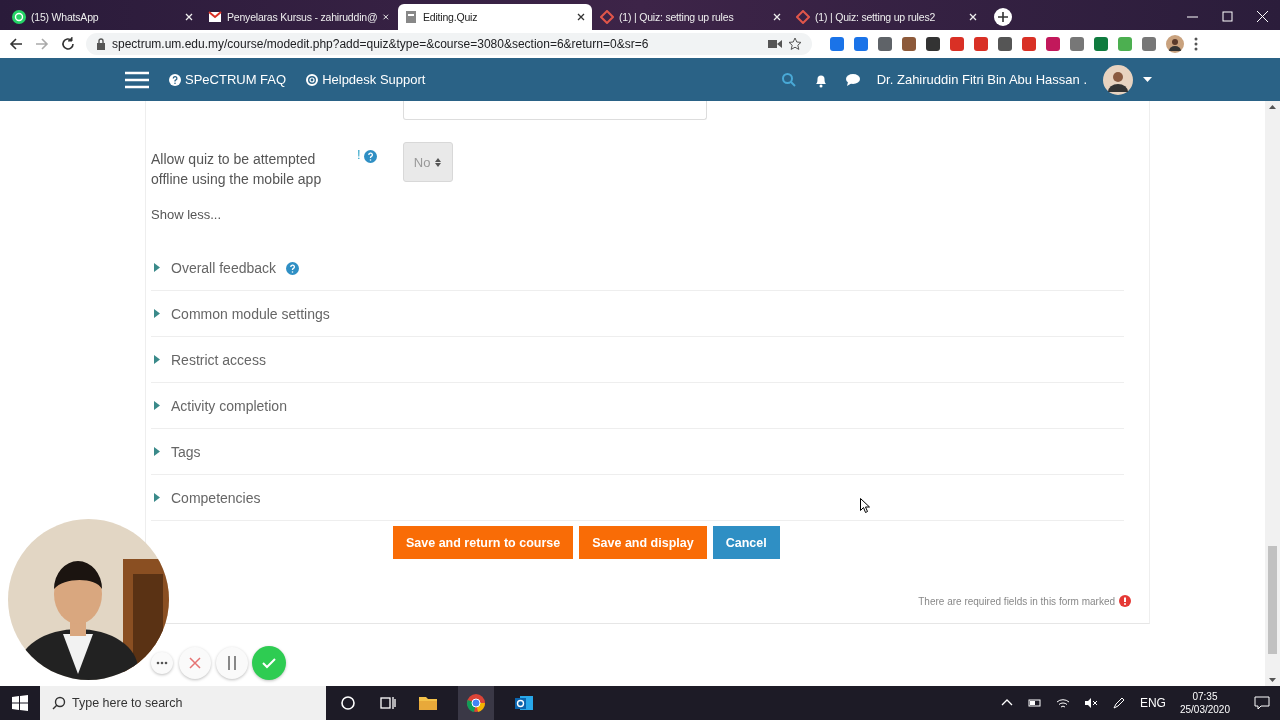  What do you see at coordinates (1262, 703) in the screenshot?
I see `notification-icon` at bounding box center [1262, 703].